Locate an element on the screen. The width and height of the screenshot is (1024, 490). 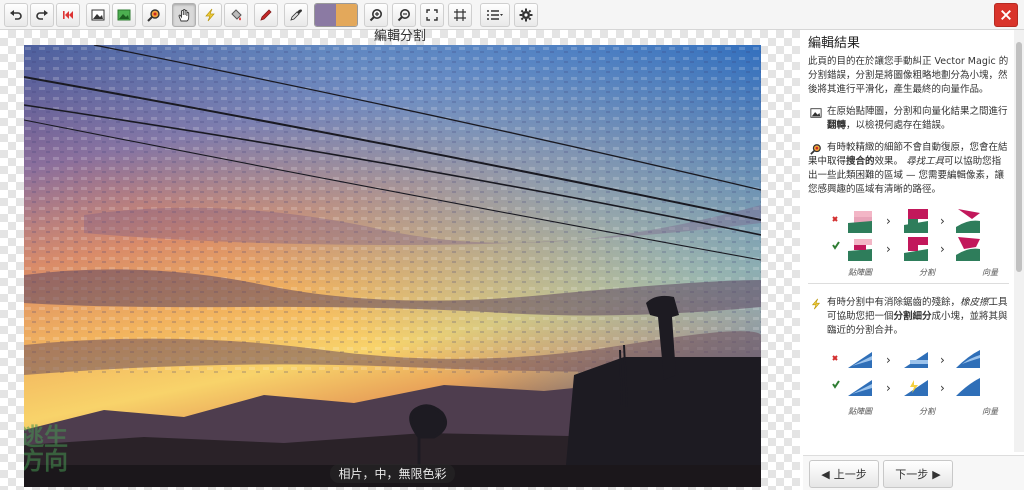
eyedropper-icon is located at coordinates (296, 15).